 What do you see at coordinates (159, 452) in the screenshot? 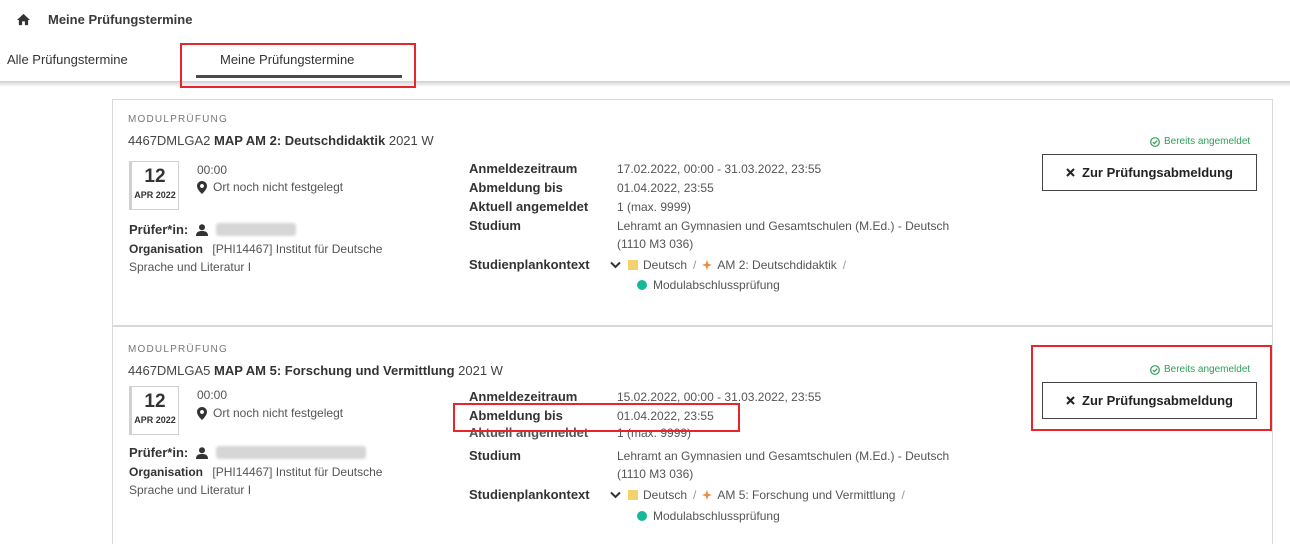
I see `pruefer-label: Prüfer*in:` at bounding box center [159, 452].